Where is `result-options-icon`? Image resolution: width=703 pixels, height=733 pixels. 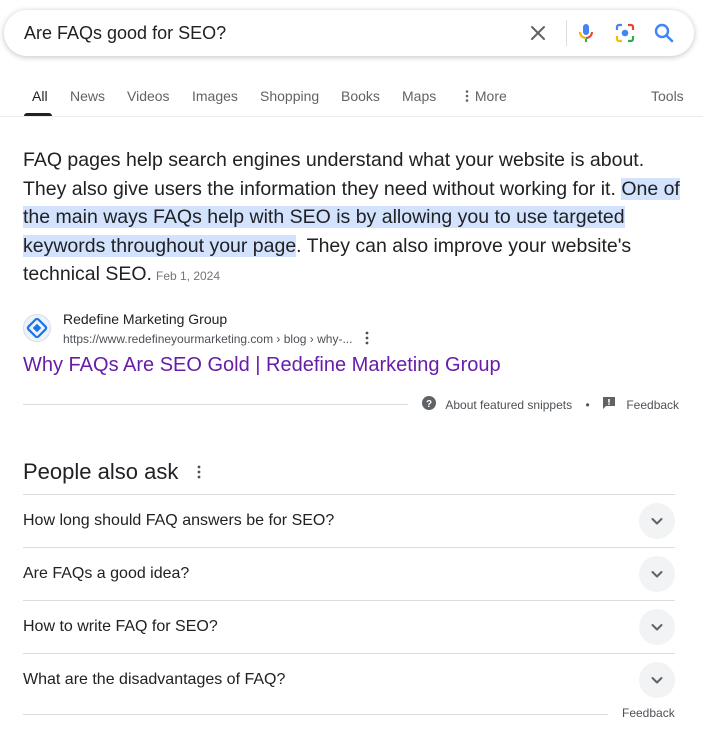 result-options-icon is located at coordinates (367, 338).